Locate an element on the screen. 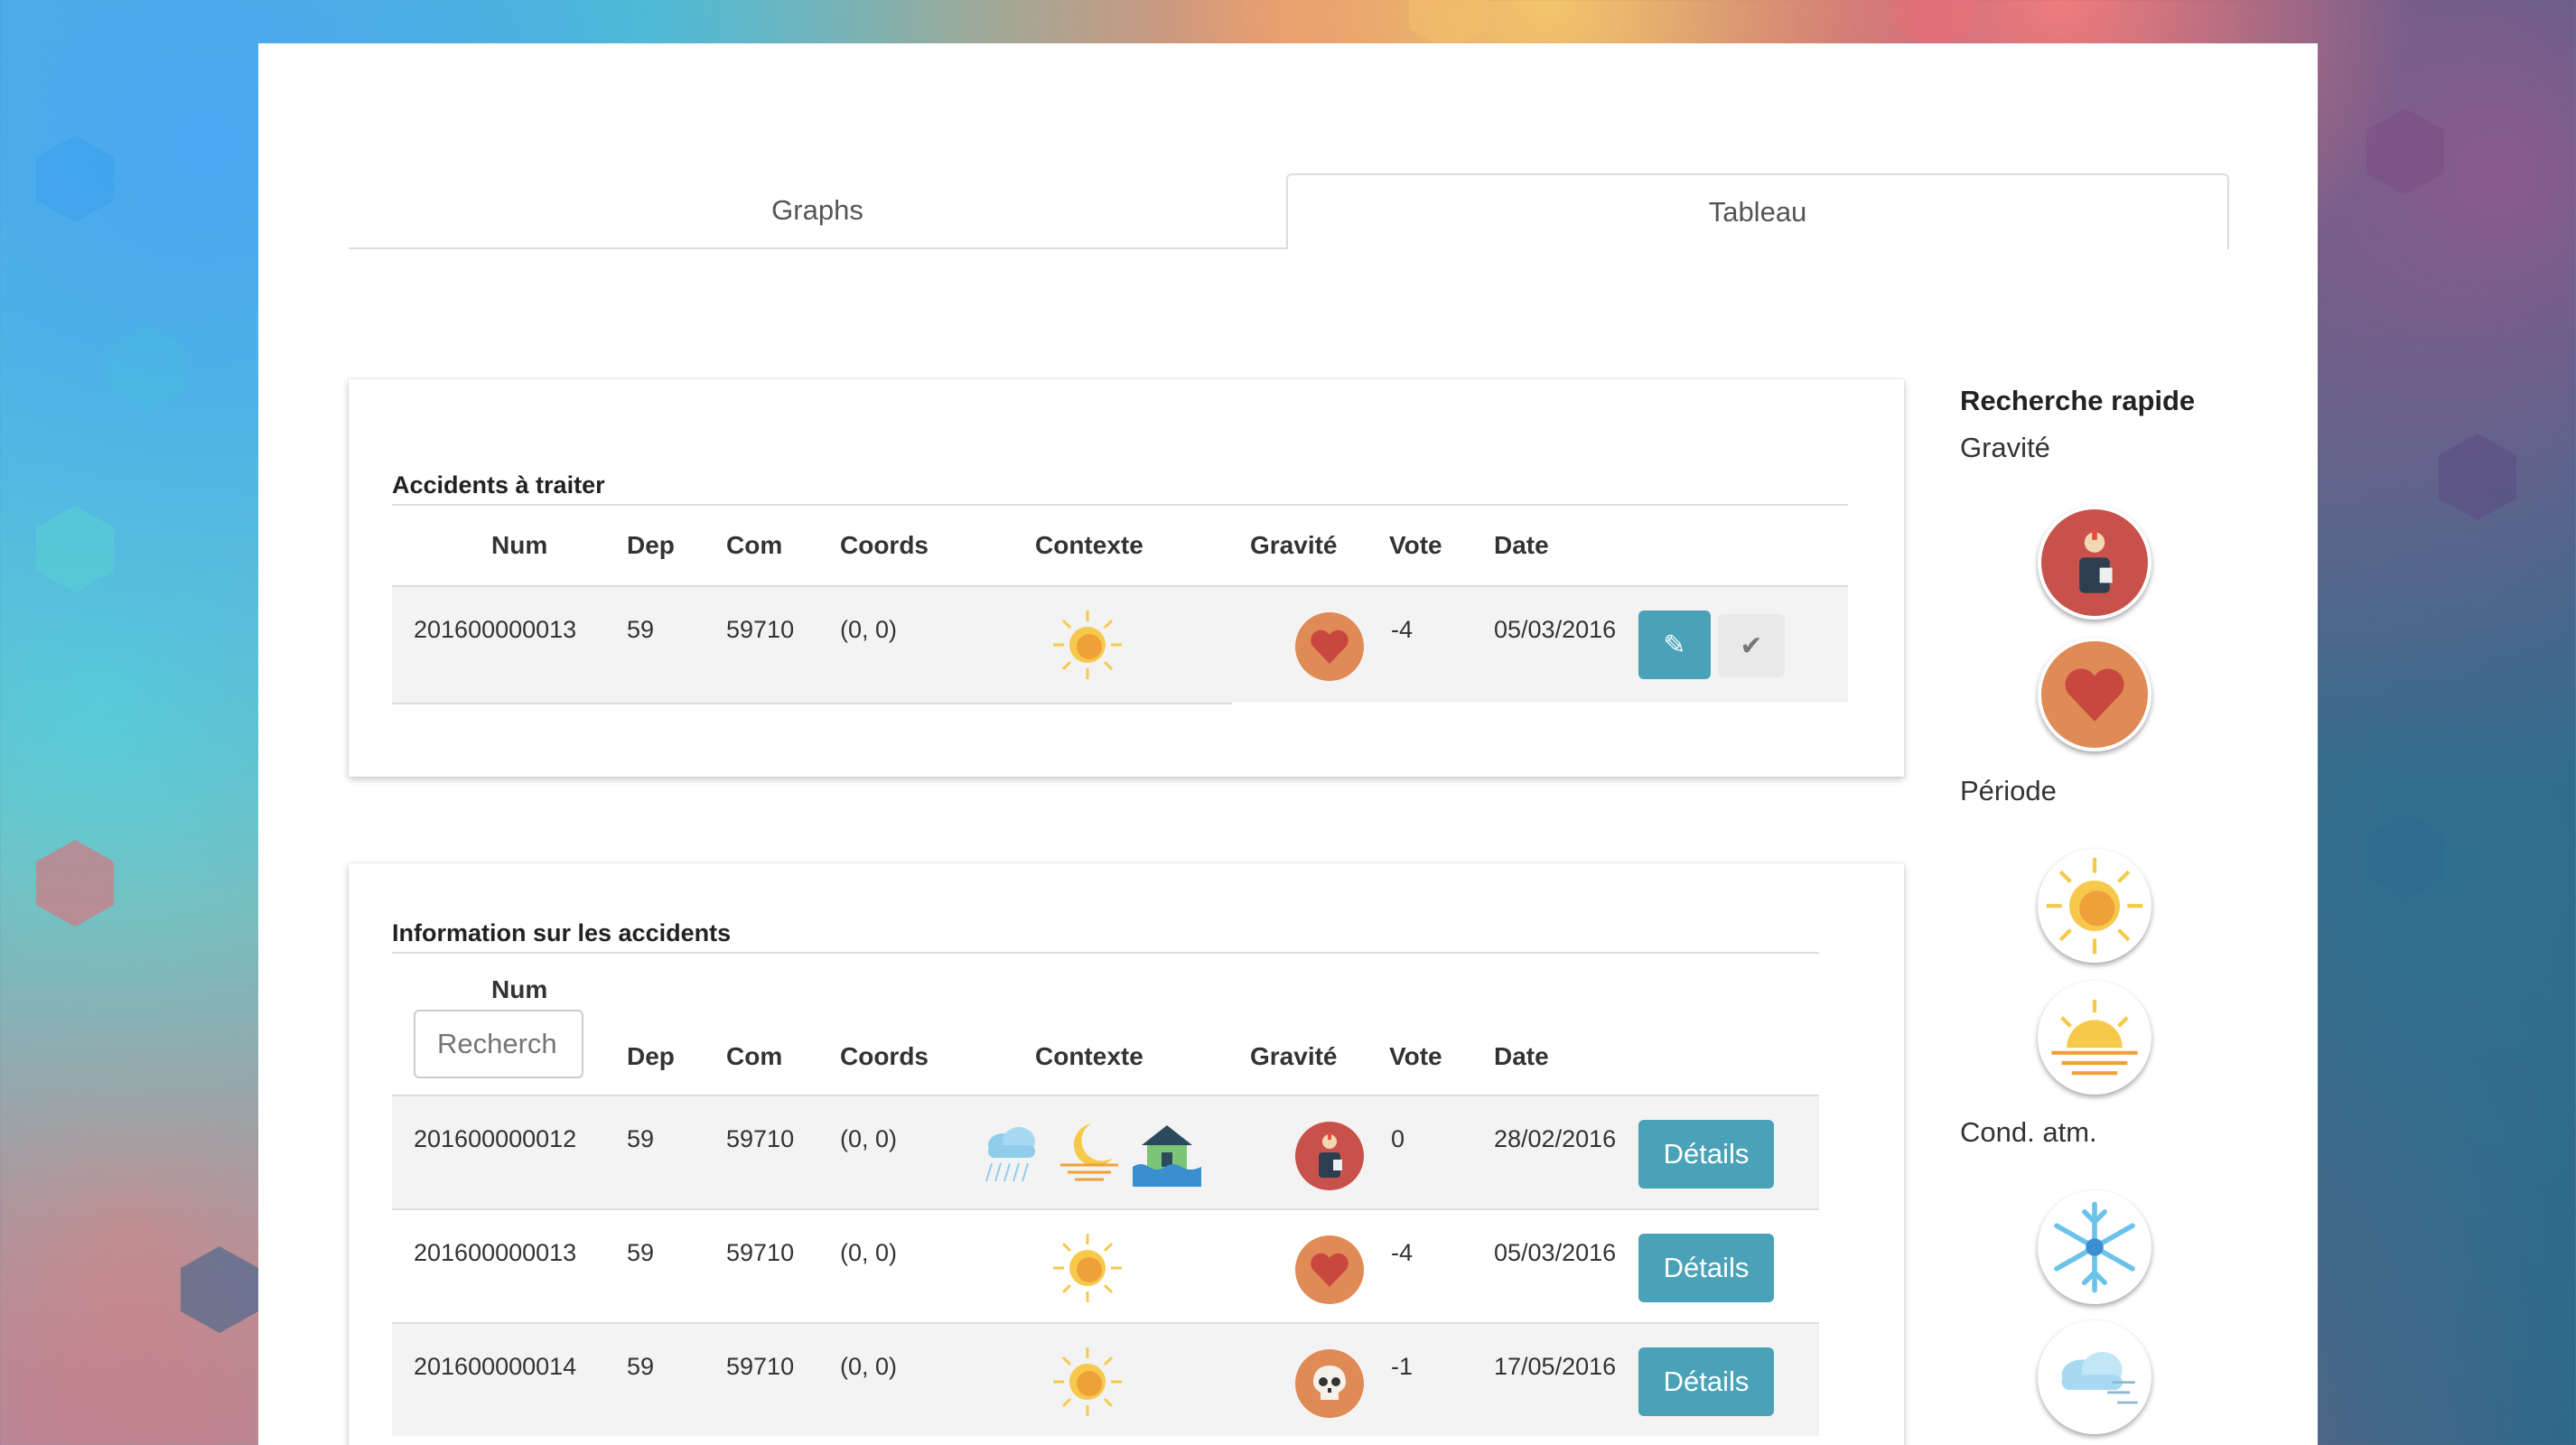 This screenshot has height=1445, width=2576. cell-vote: -1 is located at coordinates (1403, 1366).